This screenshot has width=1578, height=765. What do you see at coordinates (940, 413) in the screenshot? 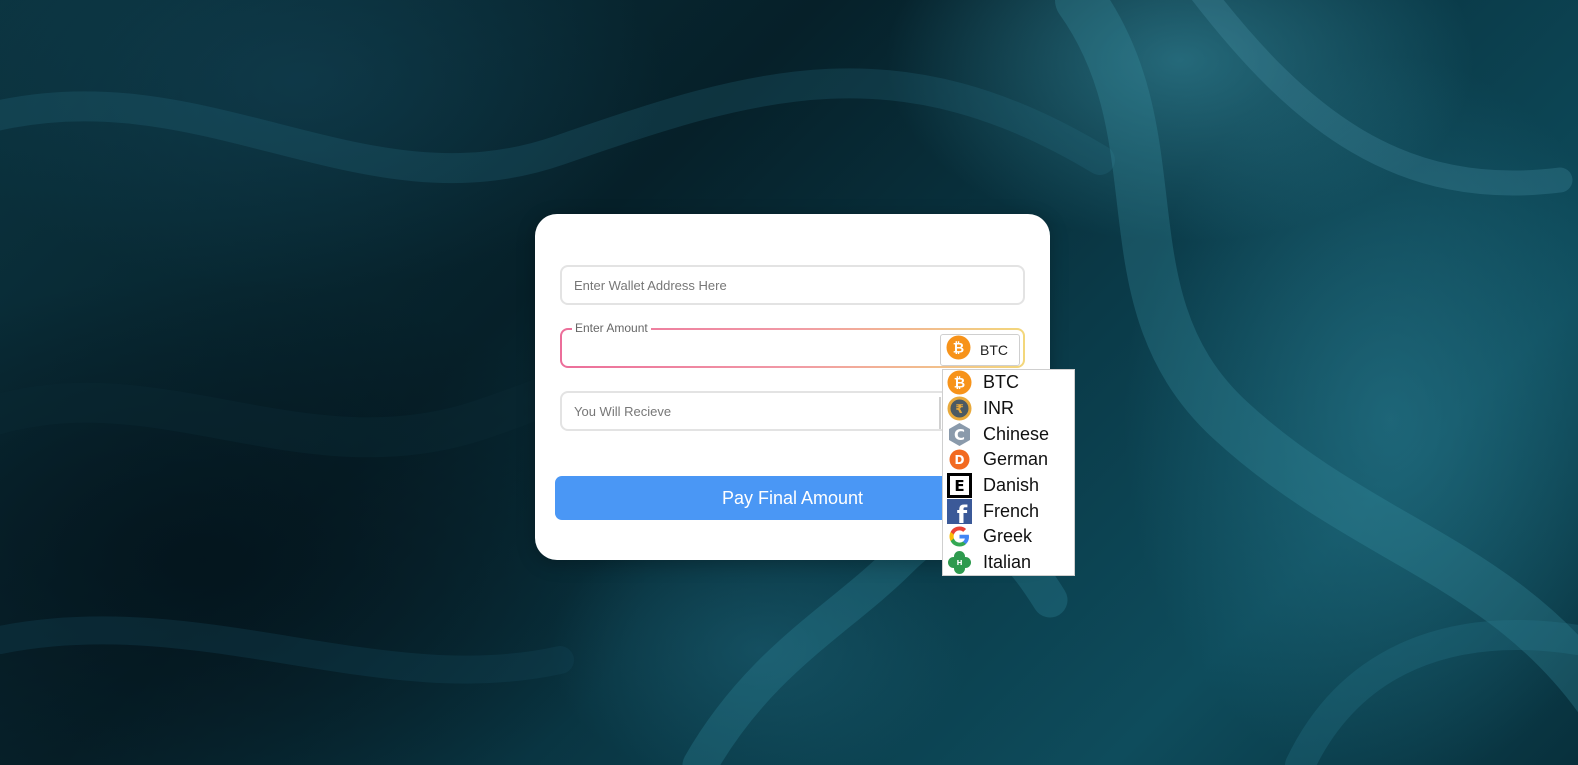
I see `receive-currency-edge` at bounding box center [940, 413].